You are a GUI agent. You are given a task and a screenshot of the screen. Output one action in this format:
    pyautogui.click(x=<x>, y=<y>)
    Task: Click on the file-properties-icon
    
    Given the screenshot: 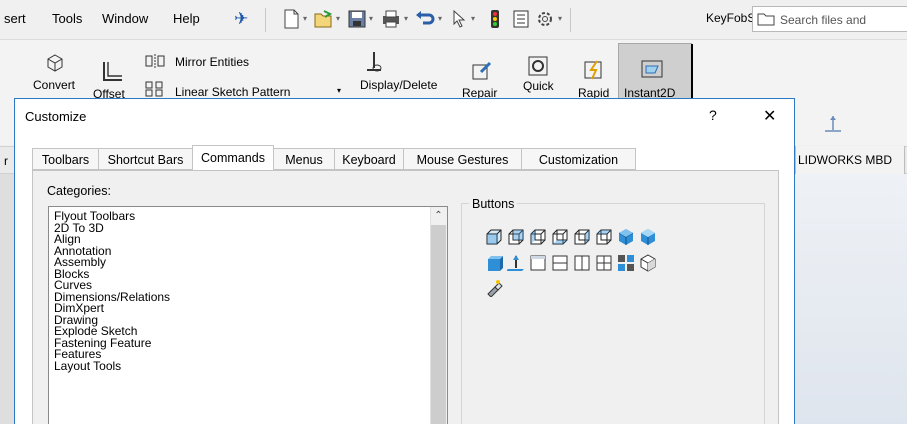 What is the action you would take?
    pyautogui.click(x=521, y=19)
    